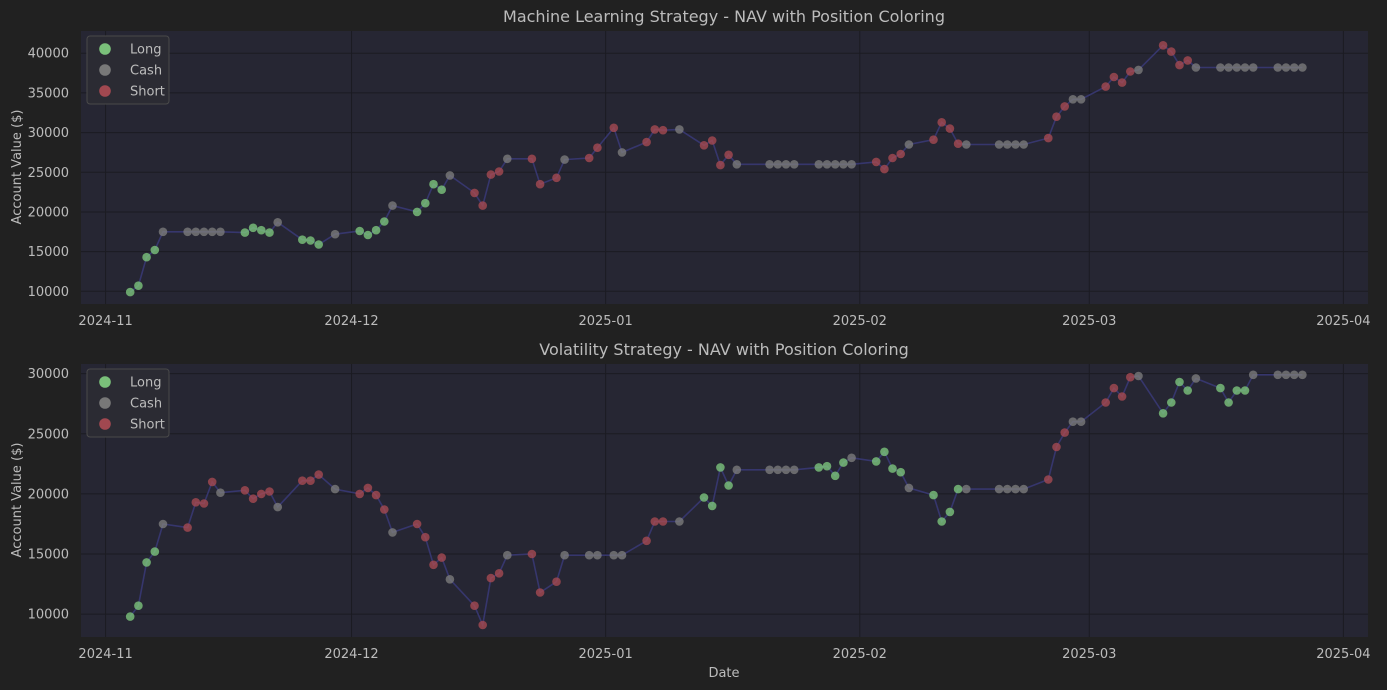 Image resolution: width=1387 pixels, height=690 pixels. What do you see at coordinates (105, 403) in the screenshot?
I see `legend-marker-cash` at bounding box center [105, 403].